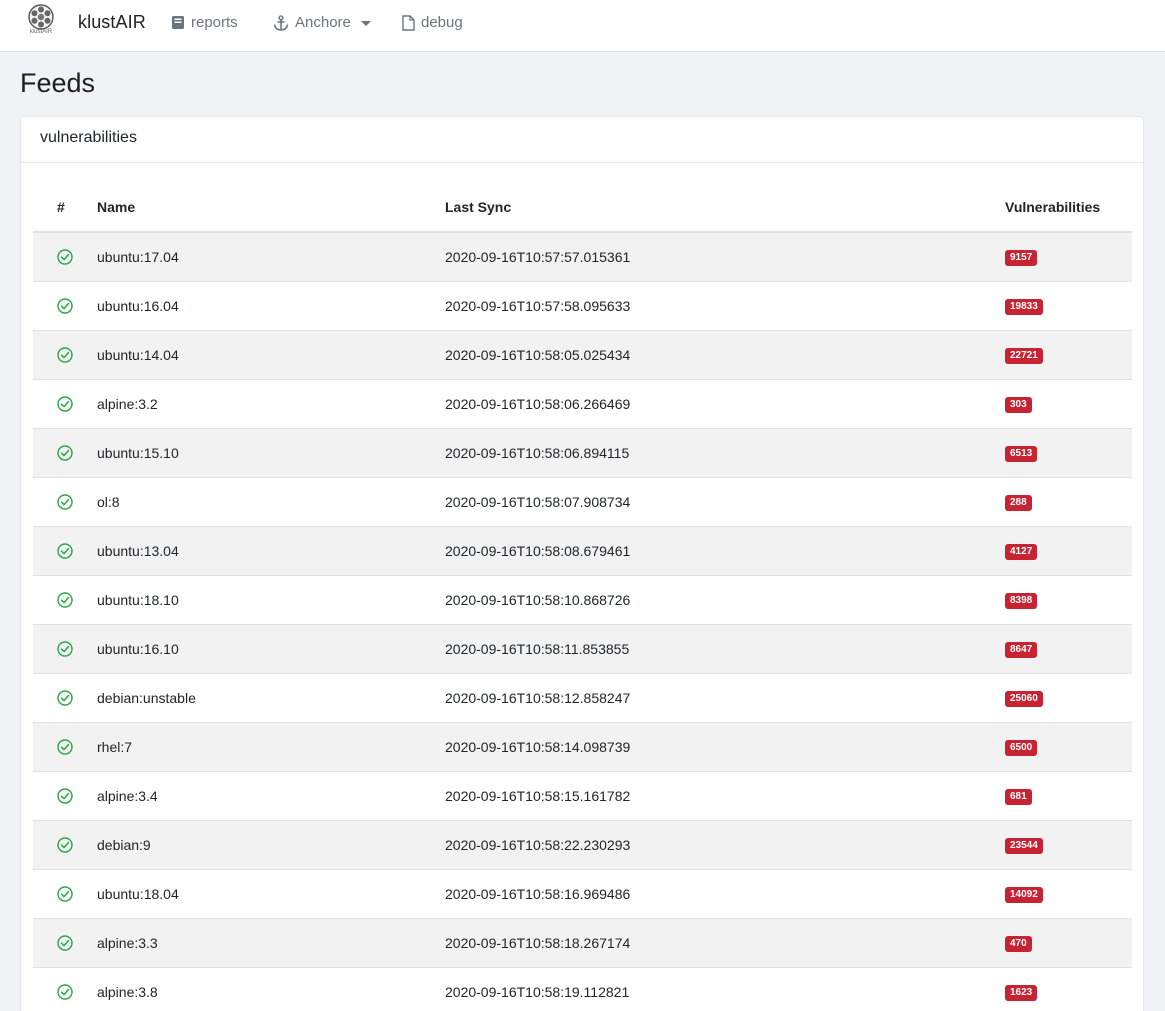  I want to click on nav-item-debug: debug, so click(432, 22).